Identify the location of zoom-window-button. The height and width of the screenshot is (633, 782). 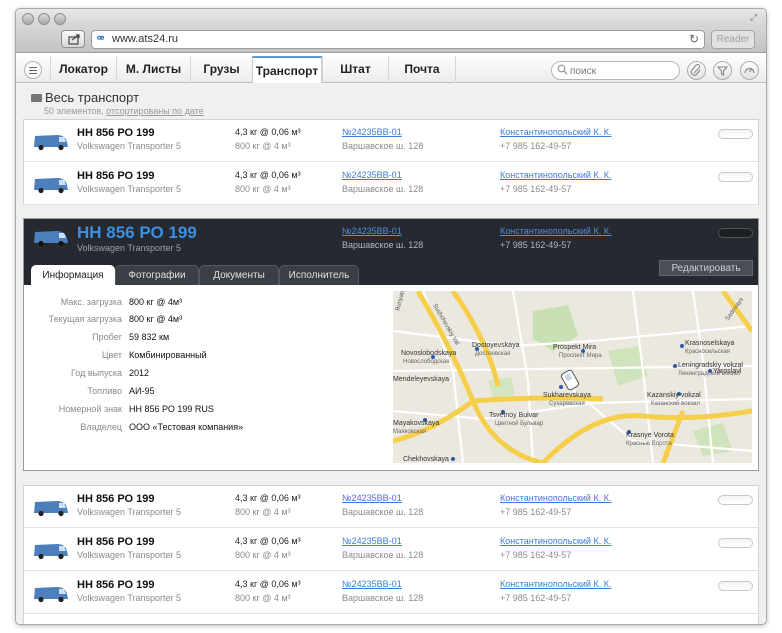
(60, 19).